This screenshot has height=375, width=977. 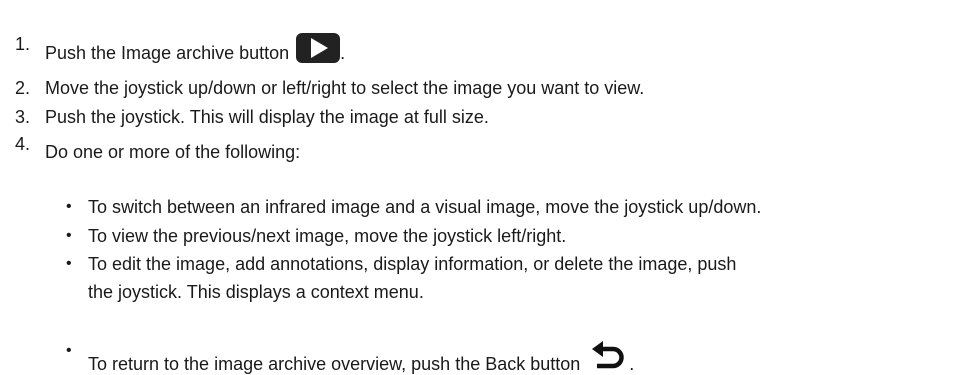 I want to click on step-text: Push the Image archive button, so click(x=167, y=53).